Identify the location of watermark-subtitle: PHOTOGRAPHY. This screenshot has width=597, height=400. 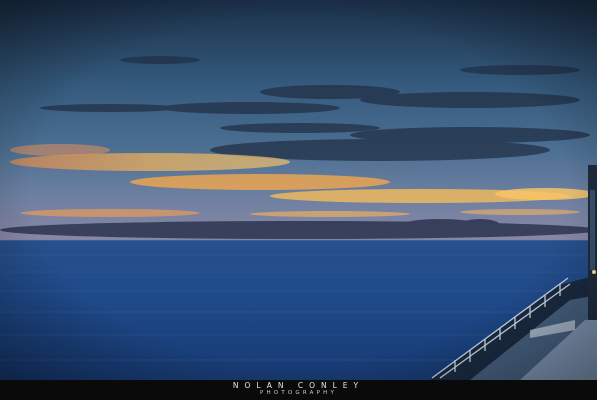
(298, 393).